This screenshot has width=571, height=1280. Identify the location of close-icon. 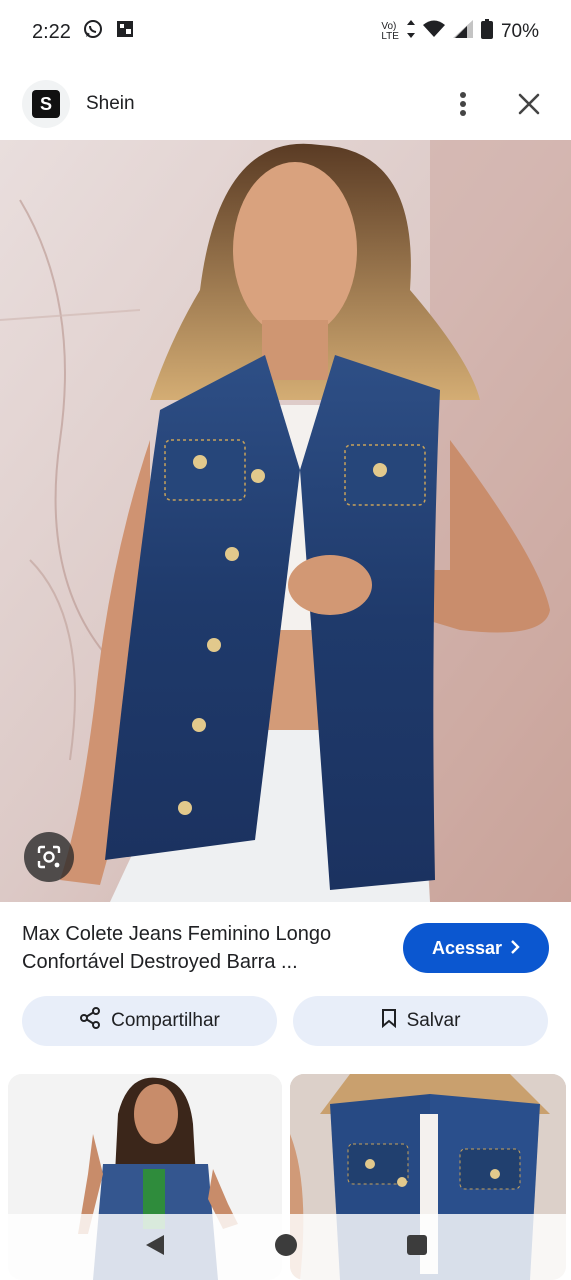
(529, 104).